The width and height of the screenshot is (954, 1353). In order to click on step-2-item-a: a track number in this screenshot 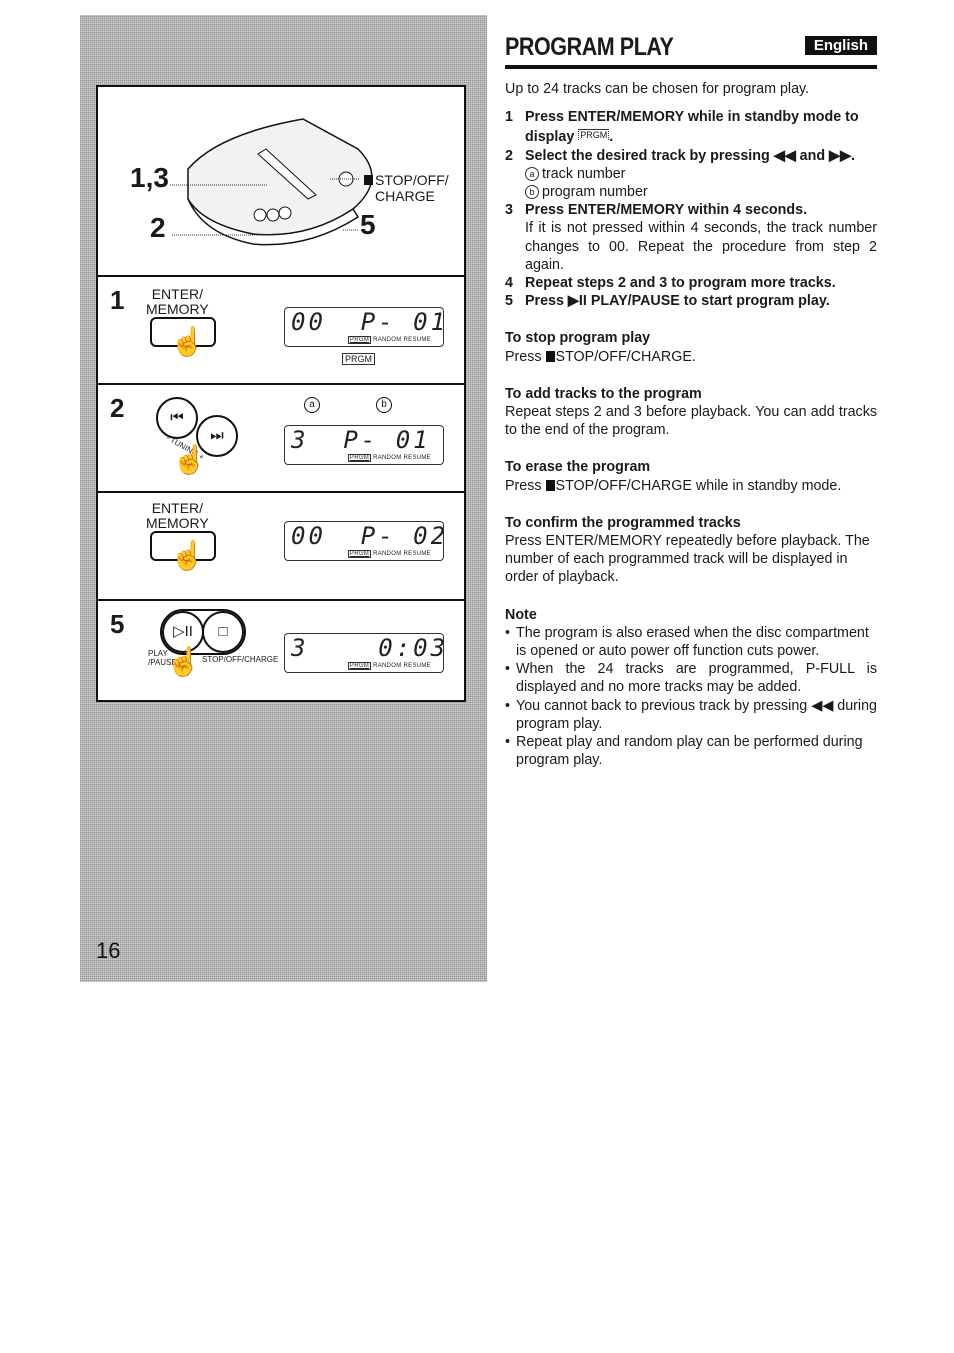, I will do `click(701, 174)`.